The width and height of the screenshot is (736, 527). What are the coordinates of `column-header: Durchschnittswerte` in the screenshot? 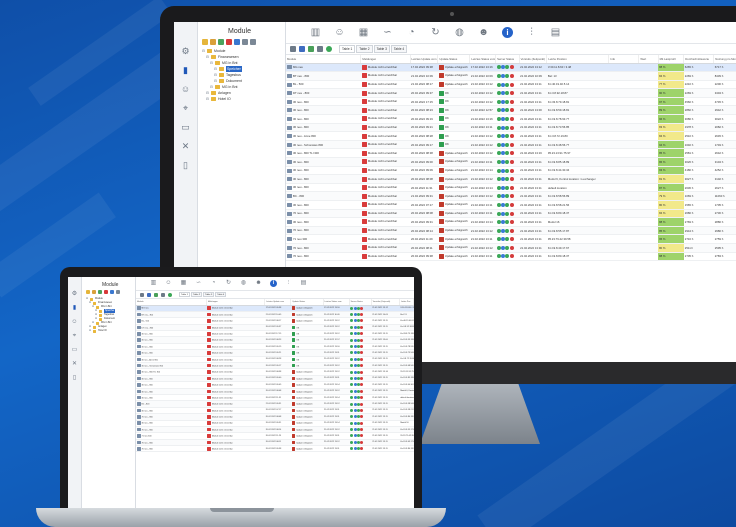 It's located at (699, 59).